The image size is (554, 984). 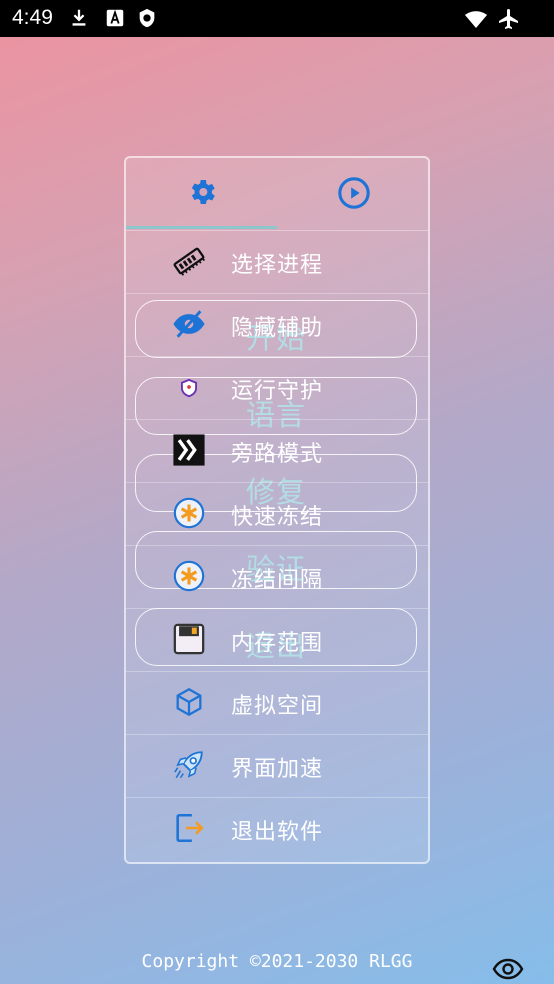 I want to click on eye-icon, so click(x=508, y=969).